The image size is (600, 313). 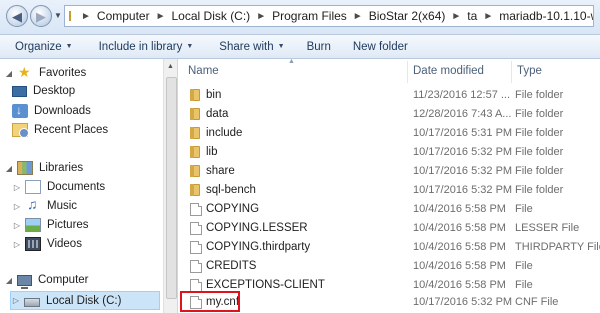 What do you see at coordinates (241, 71) in the screenshot?
I see `column-header-name: ▲ Name` at bounding box center [241, 71].